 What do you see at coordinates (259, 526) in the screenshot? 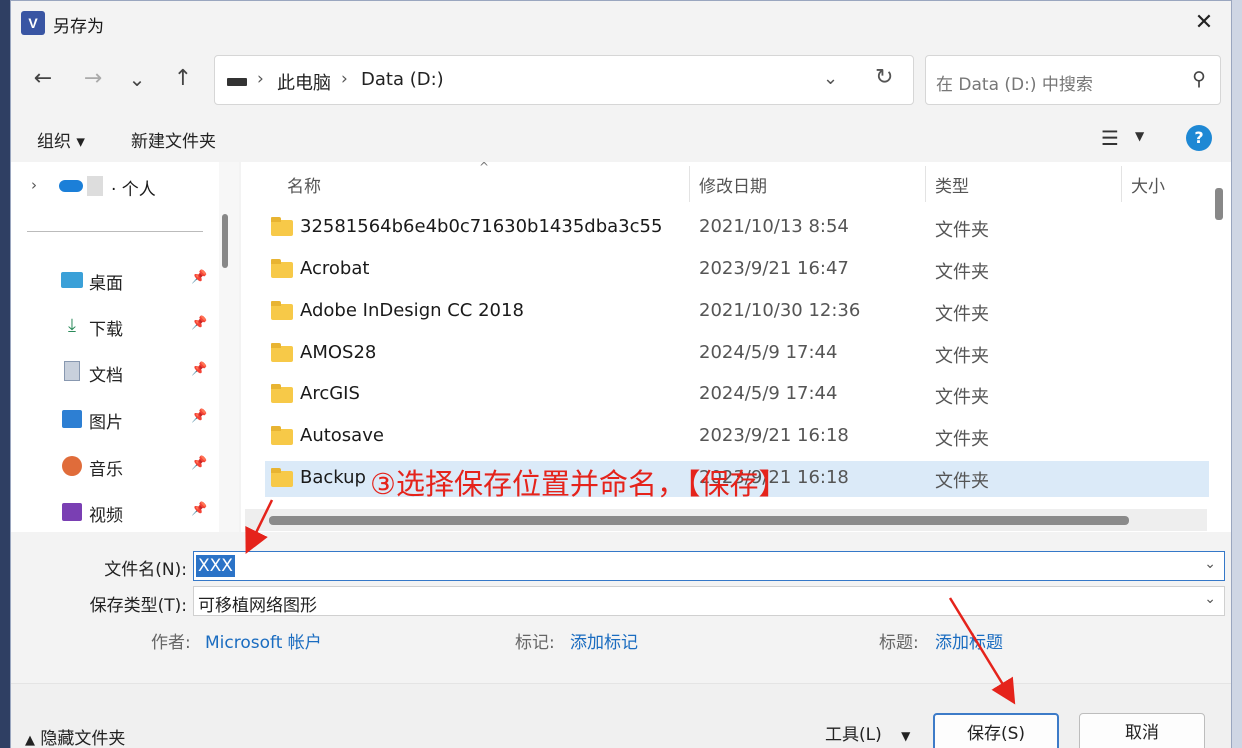
I see `arrow-to-filename` at bounding box center [259, 526].